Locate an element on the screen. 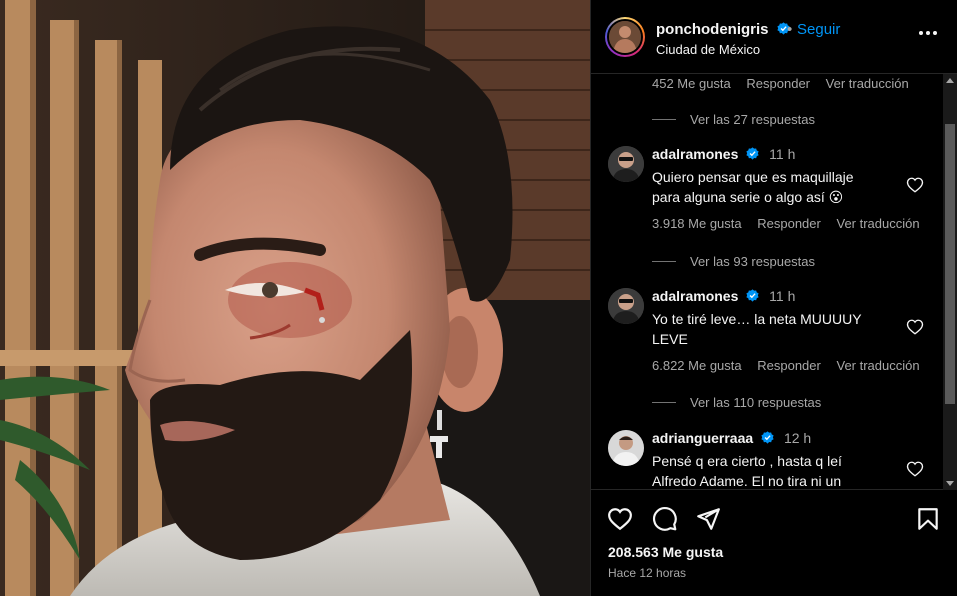 This screenshot has height=596, width=957. author-username: ponchodenigris is located at coordinates (712, 29).